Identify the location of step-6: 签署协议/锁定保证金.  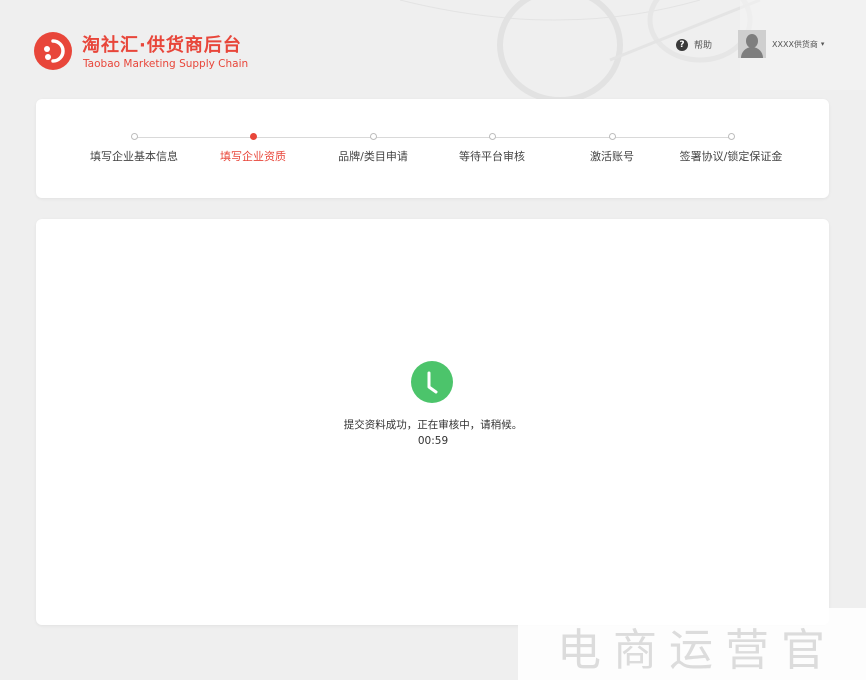
(731, 148).